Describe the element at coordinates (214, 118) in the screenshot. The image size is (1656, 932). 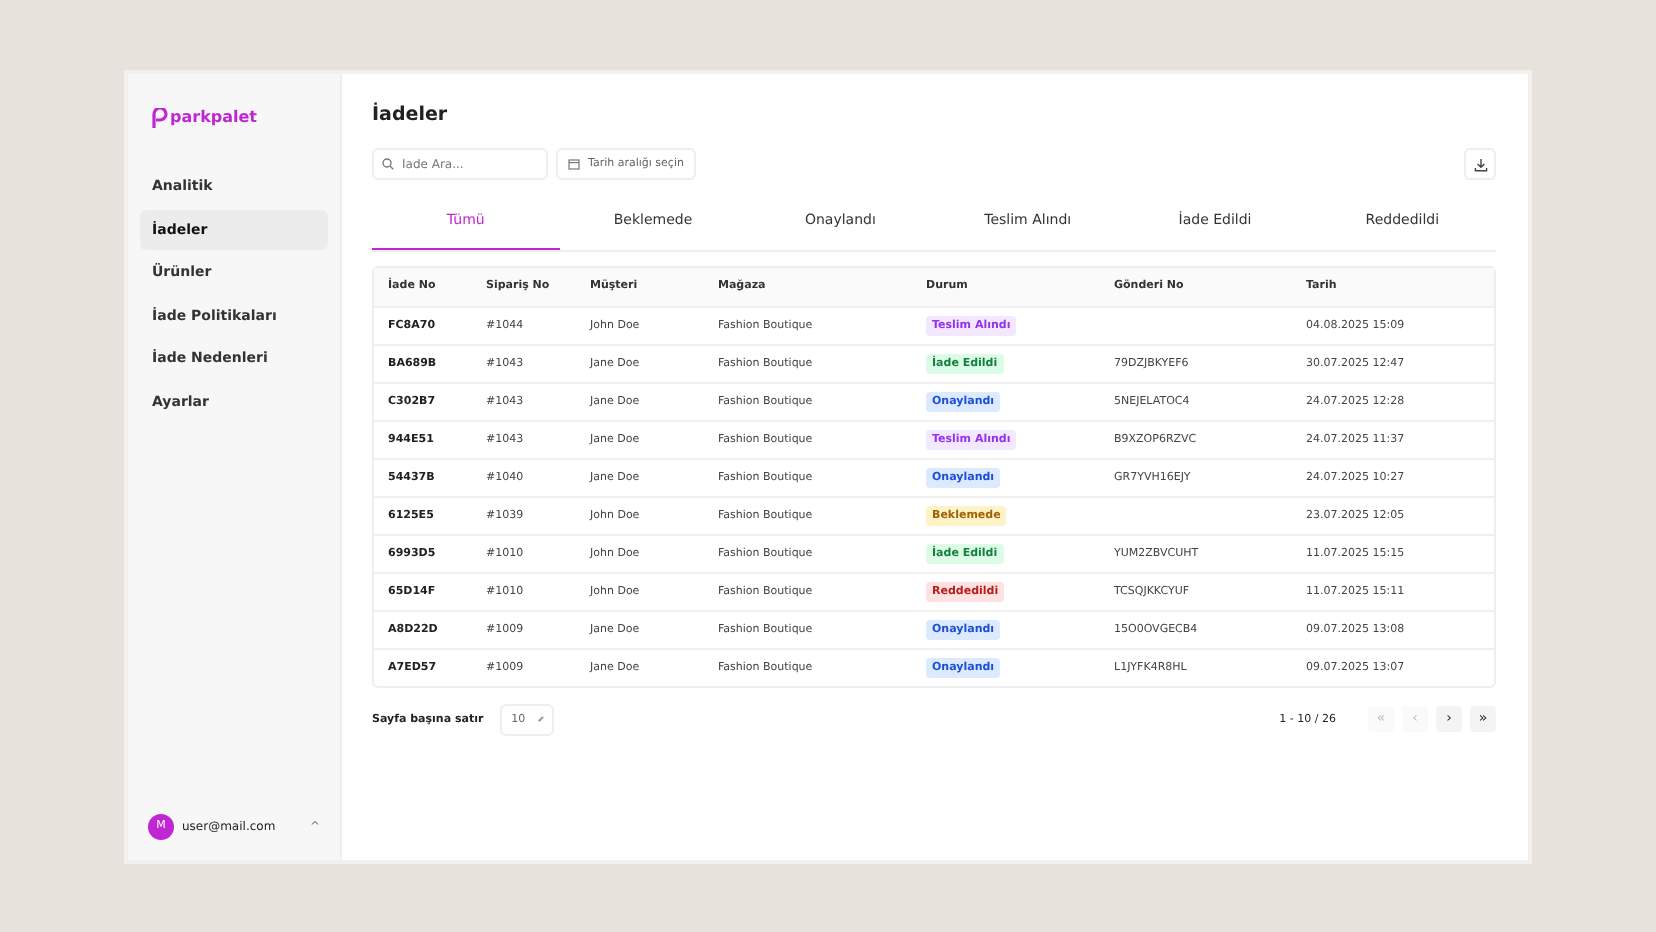
I see `brand-name: parkpalet` at that location.